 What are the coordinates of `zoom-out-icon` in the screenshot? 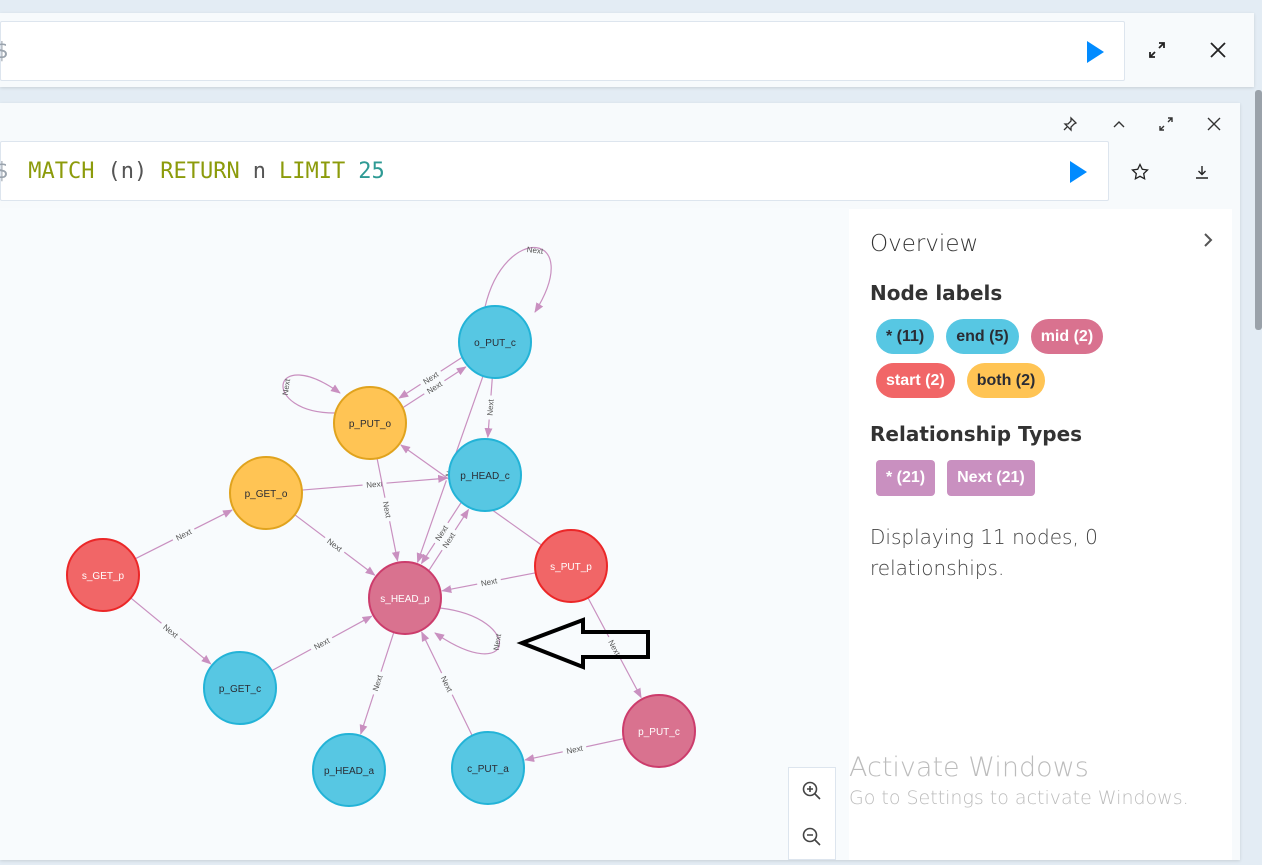 It's located at (812, 837).